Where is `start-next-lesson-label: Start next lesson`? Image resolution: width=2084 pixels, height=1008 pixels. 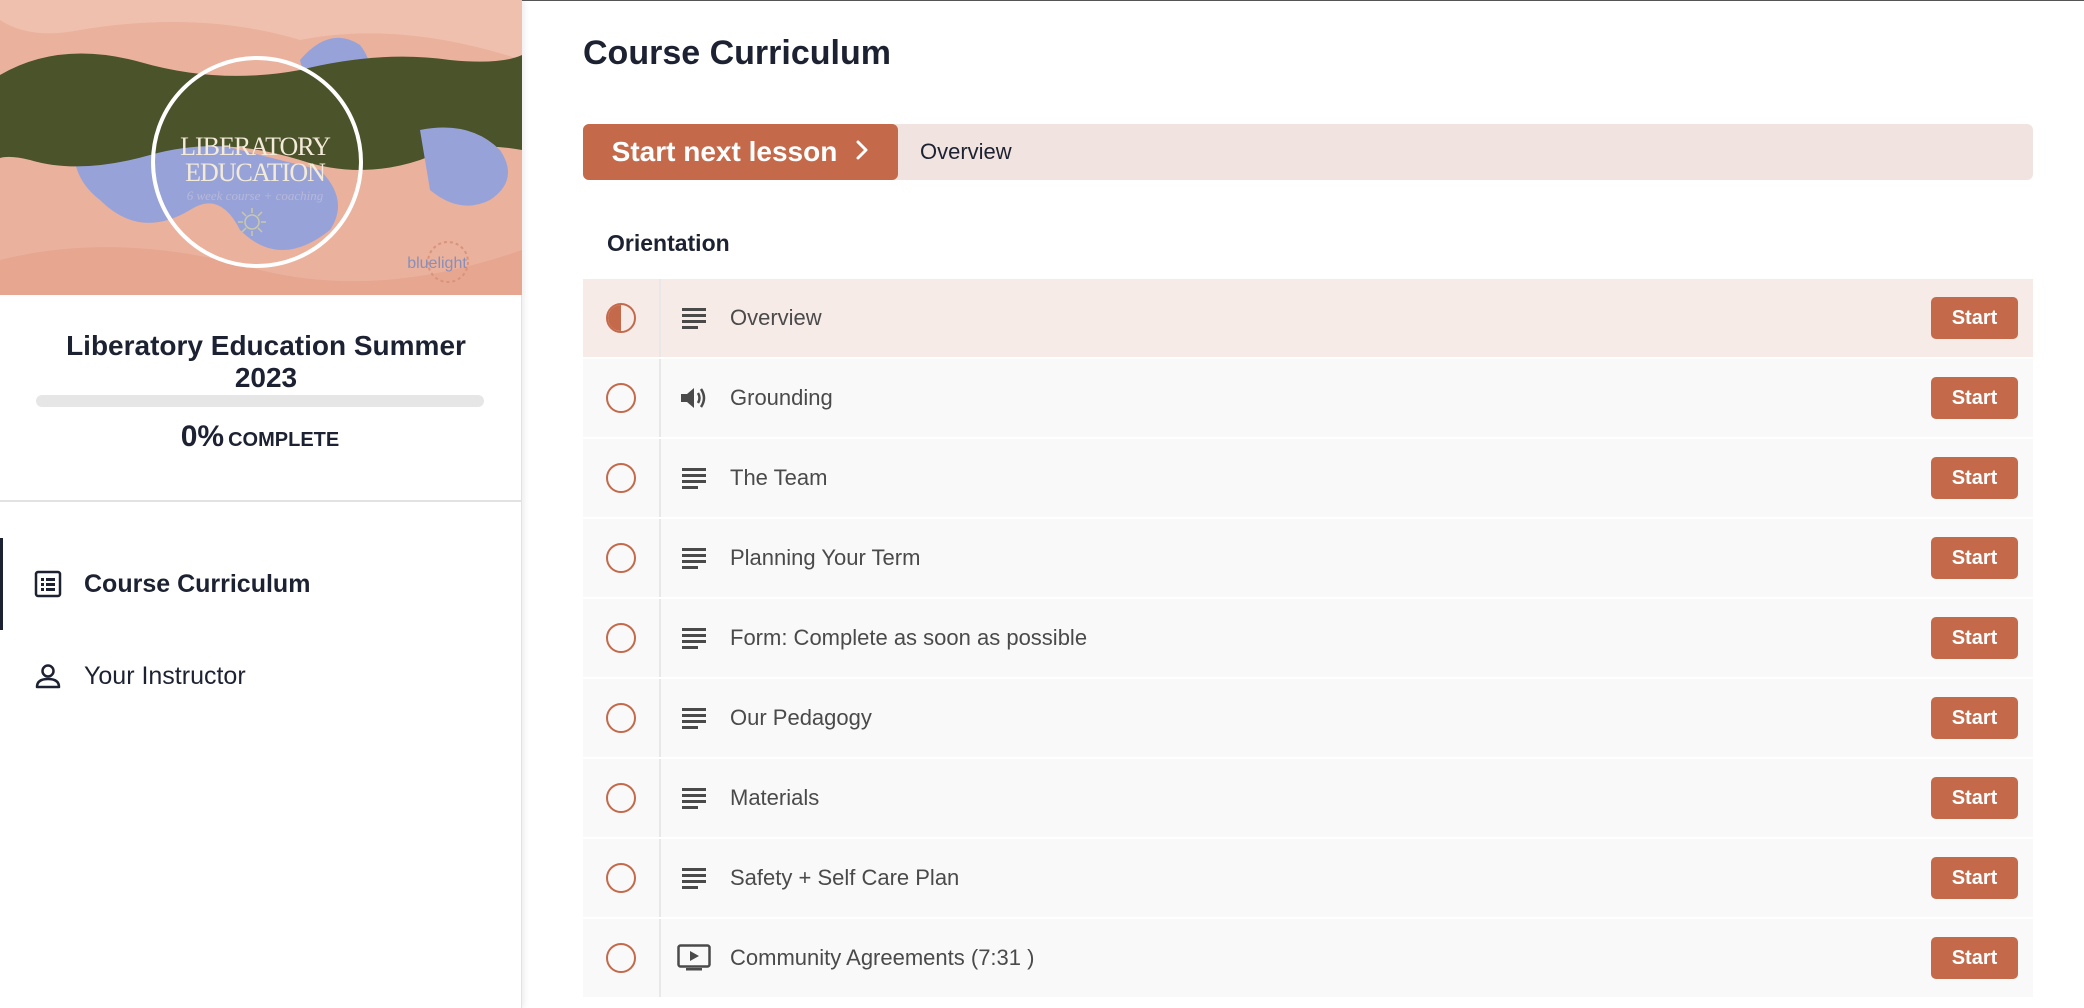 start-next-lesson-label: Start next lesson is located at coordinates (724, 151).